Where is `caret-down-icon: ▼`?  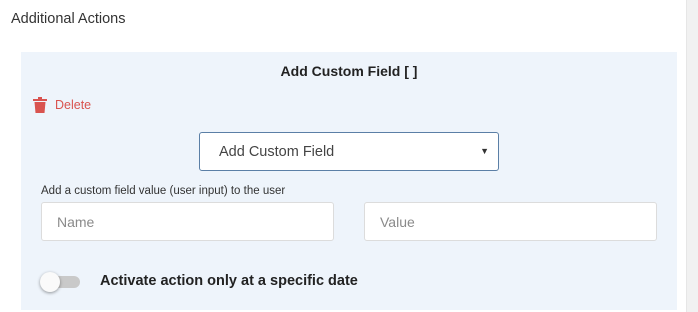
caret-down-icon: ▼ is located at coordinates (484, 151).